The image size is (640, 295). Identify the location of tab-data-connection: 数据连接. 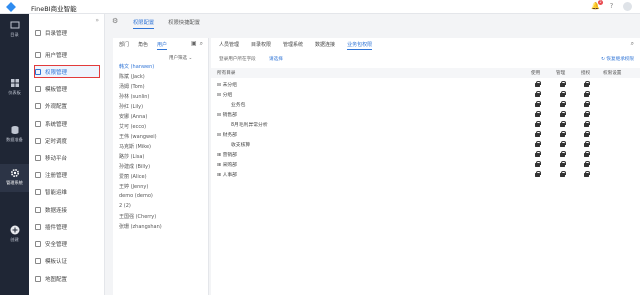
(325, 45).